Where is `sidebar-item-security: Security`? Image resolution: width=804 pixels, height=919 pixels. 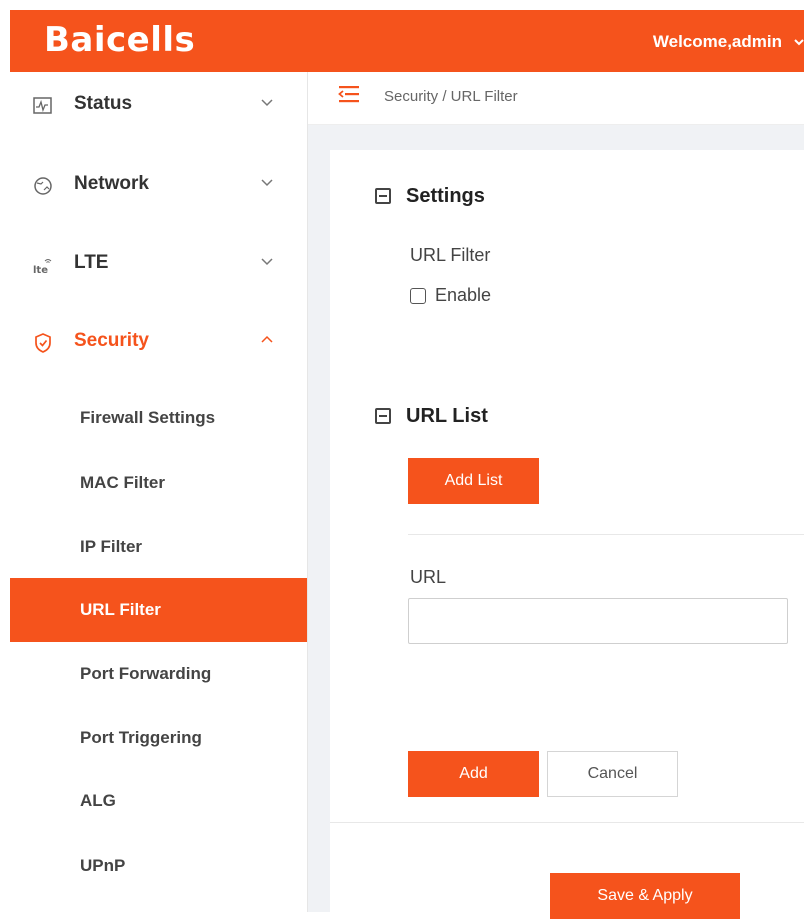 sidebar-item-security: Security is located at coordinates (158, 344).